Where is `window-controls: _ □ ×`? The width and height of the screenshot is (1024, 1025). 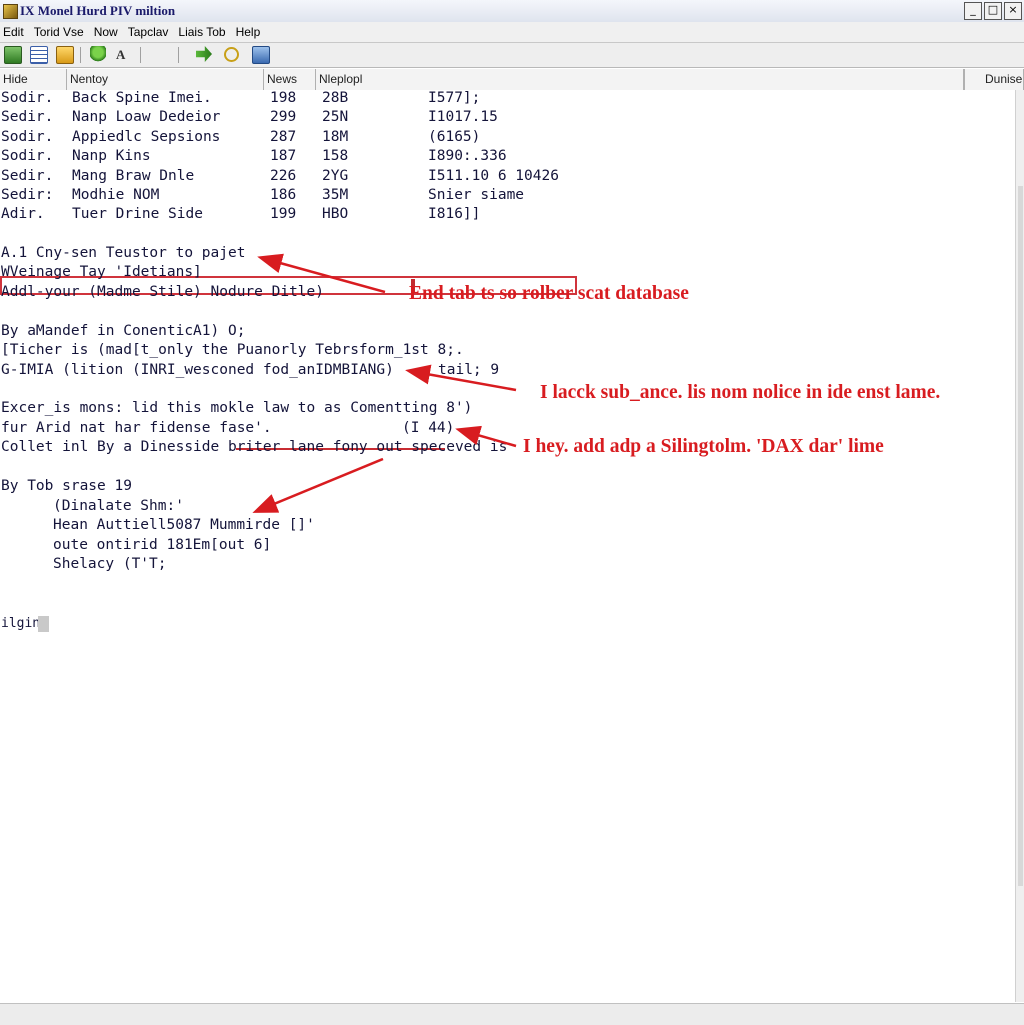
window-controls: _ □ × is located at coordinates (993, 11).